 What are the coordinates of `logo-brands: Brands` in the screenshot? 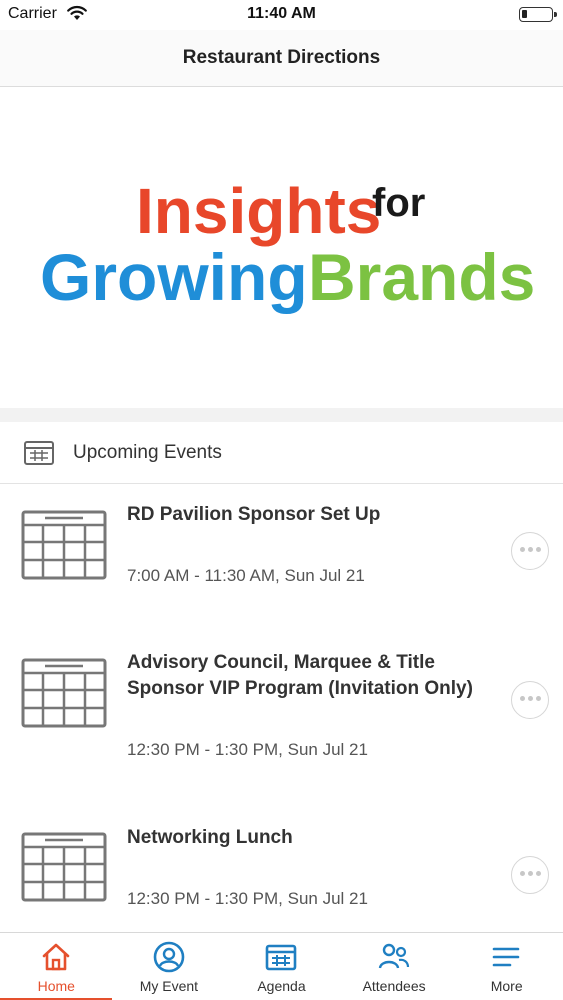 It's located at (421, 277).